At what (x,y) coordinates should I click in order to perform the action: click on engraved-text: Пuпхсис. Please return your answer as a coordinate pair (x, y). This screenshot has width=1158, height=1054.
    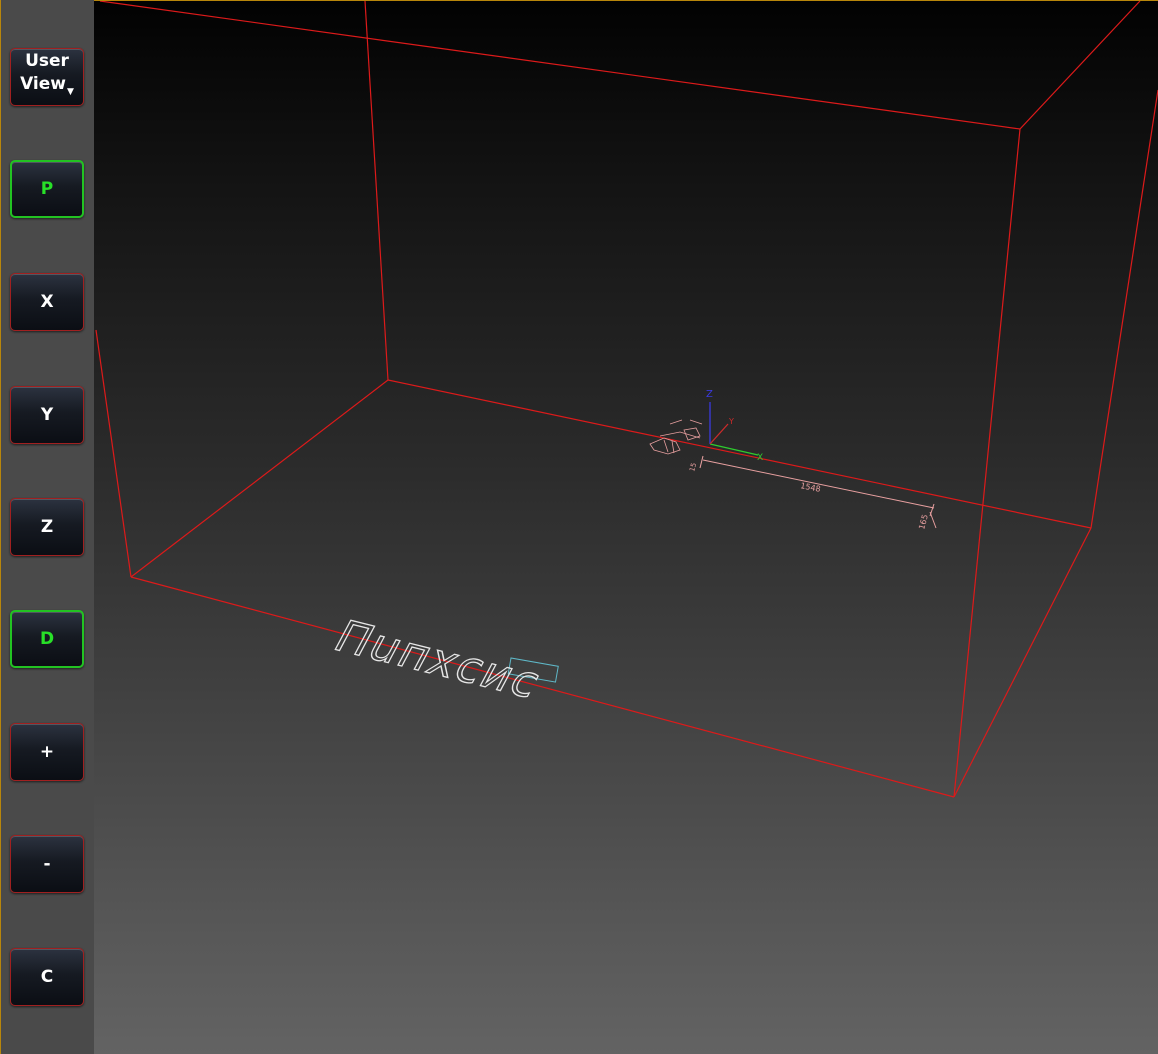
    Looking at the image, I should click on (438, 660).